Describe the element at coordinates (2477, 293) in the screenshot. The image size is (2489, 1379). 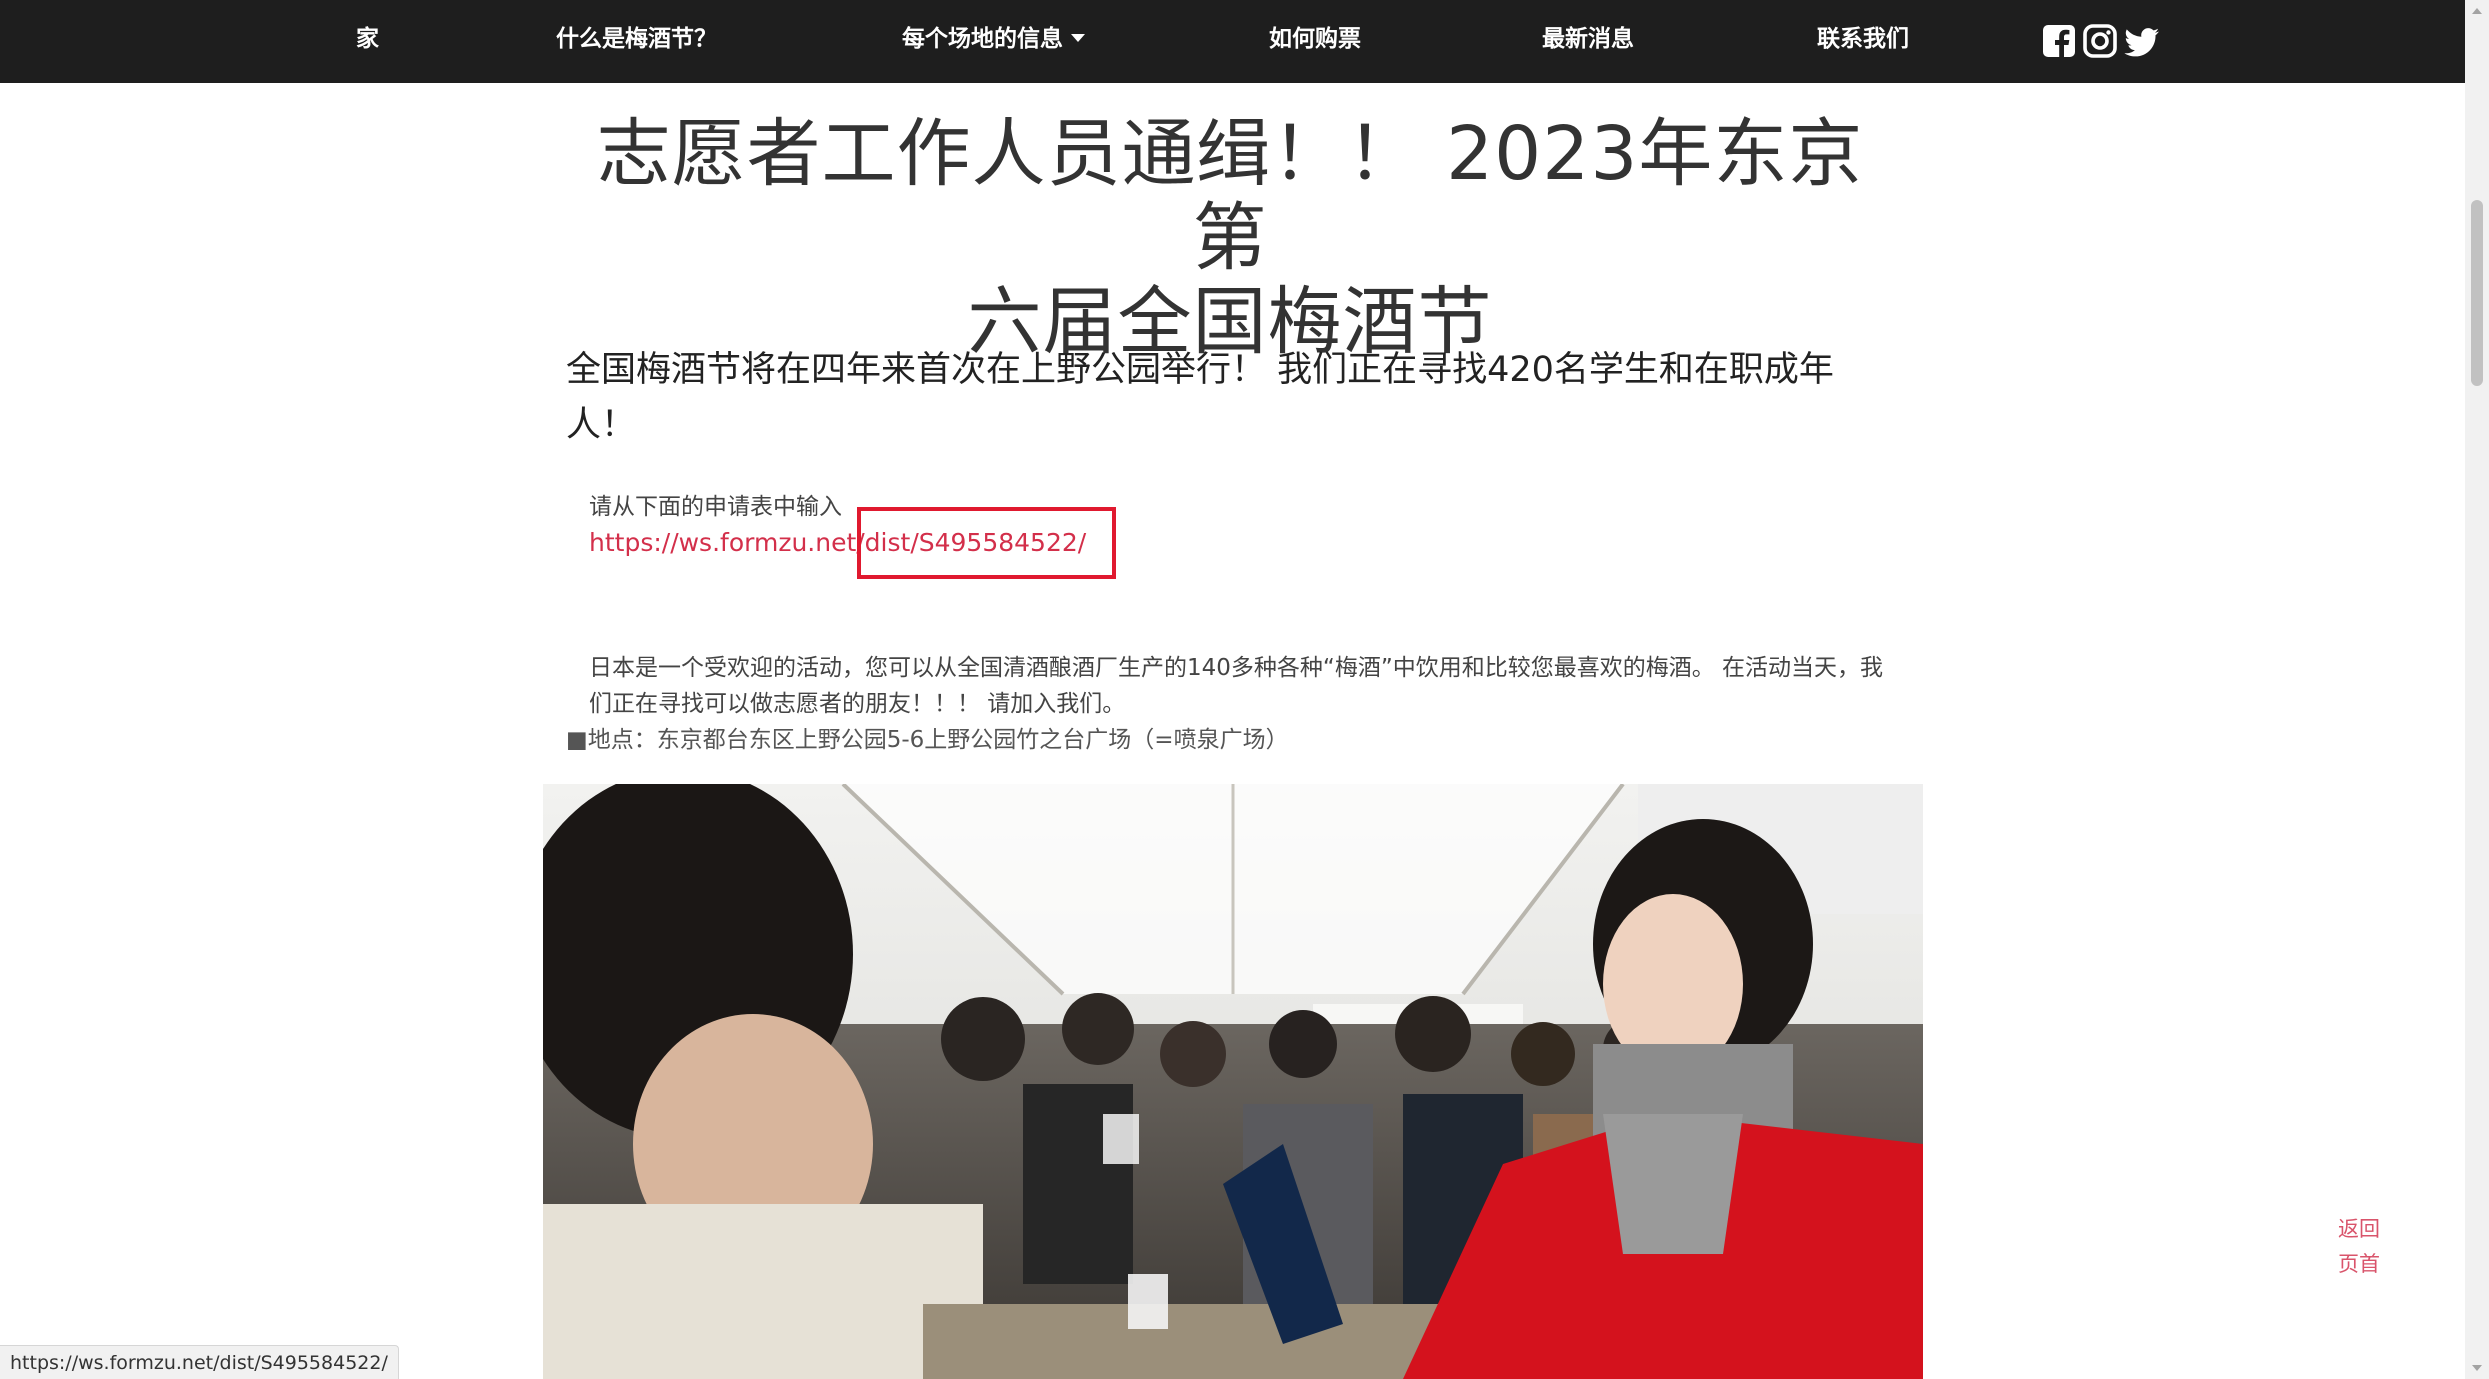
I see `scrollbar-thumb` at that location.